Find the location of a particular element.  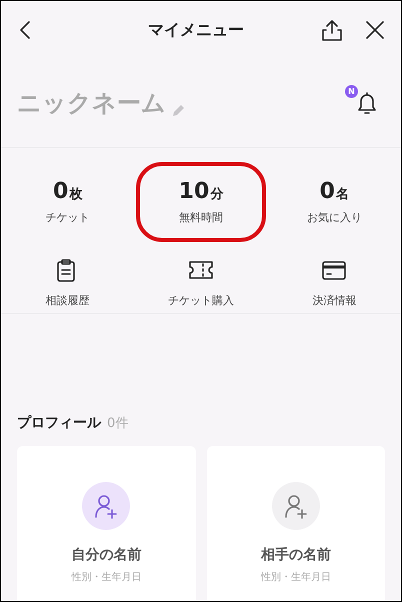

credit-card-icon is located at coordinates (334, 270).